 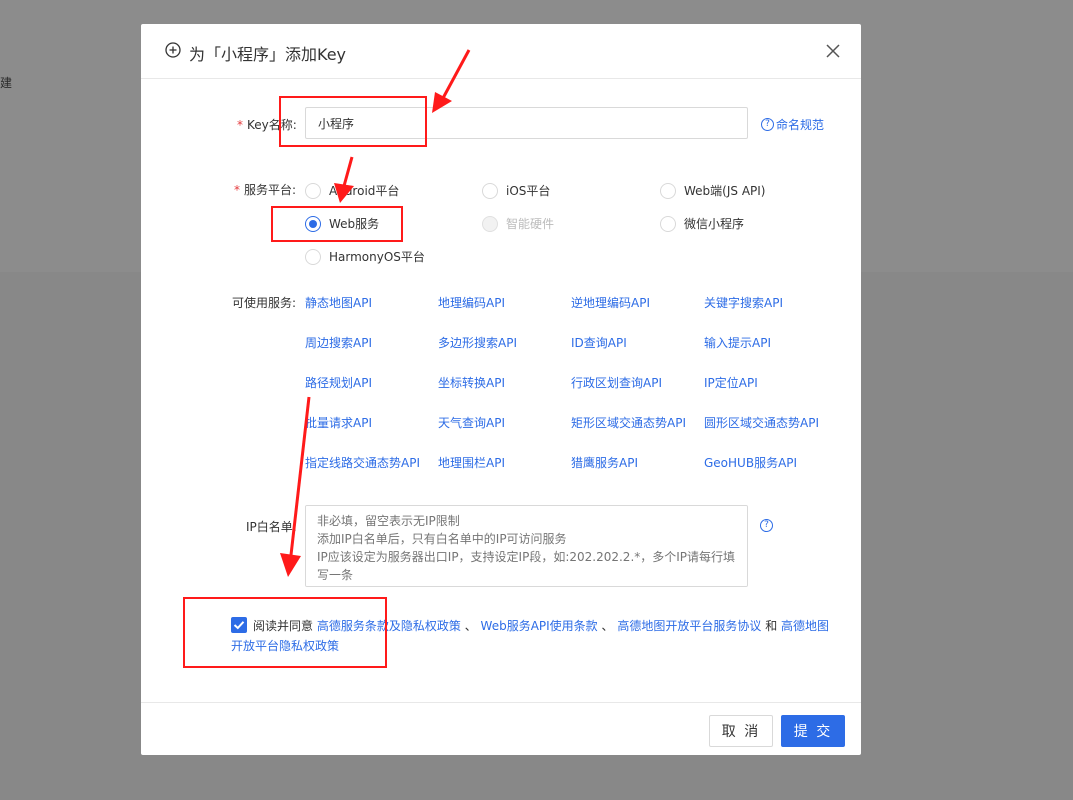 I want to click on service-link: GeoHUB服务API, so click(x=750, y=462).